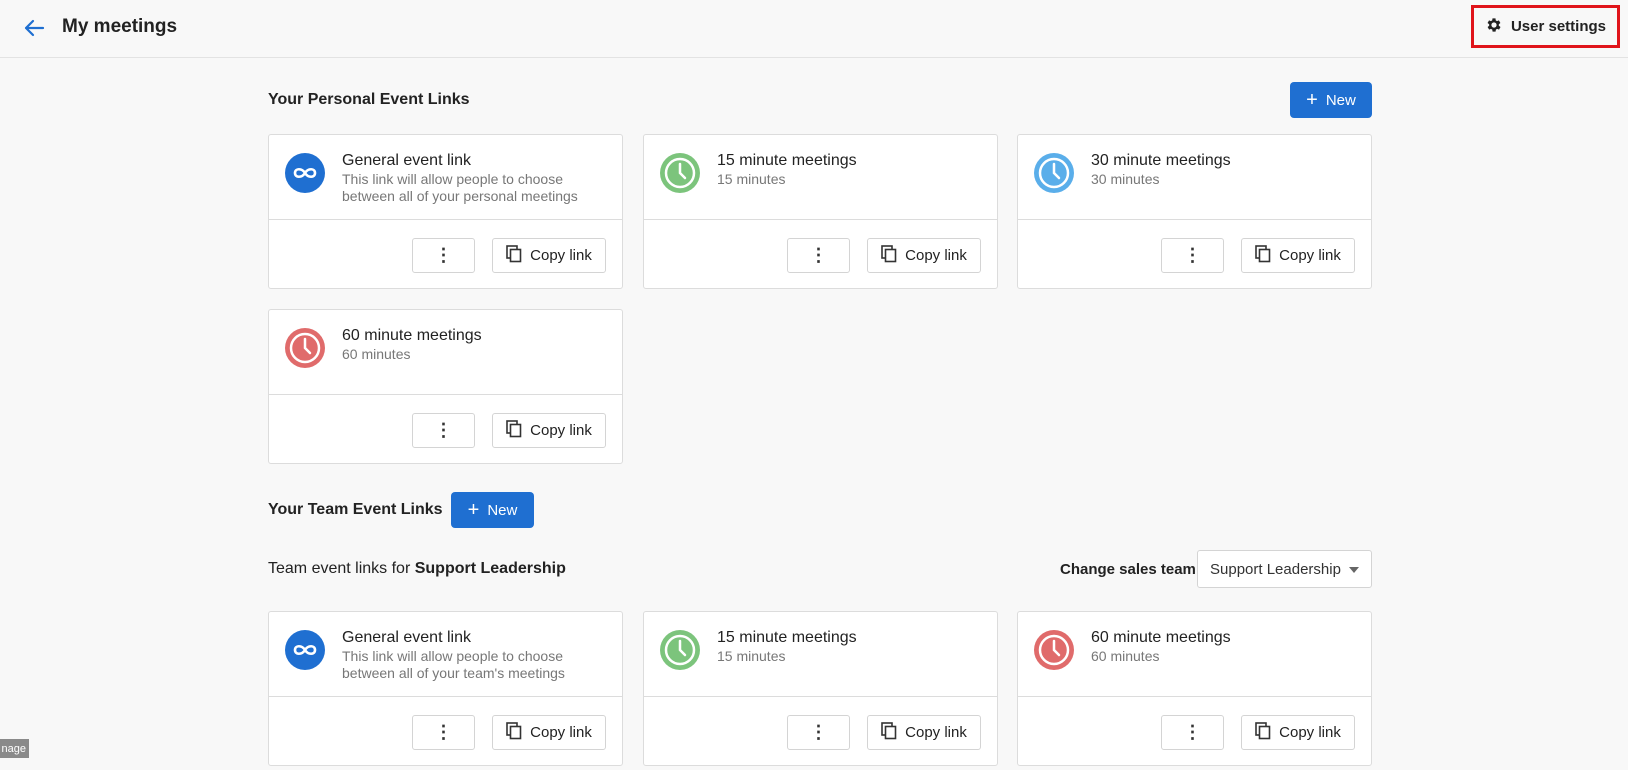 The width and height of the screenshot is (1628, 770). What do you see at coordinates (120, 26) in the screenshot?
I see `page-title: My meetings` at bounding box center [120, 26].